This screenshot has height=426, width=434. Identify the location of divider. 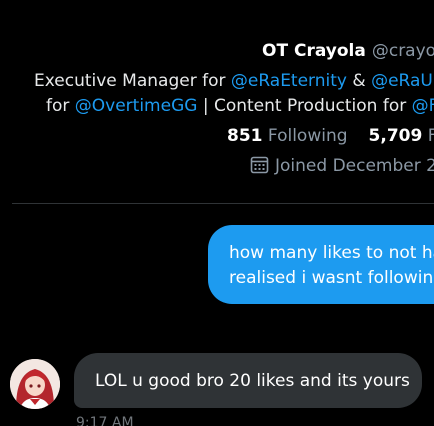
(223, 203).